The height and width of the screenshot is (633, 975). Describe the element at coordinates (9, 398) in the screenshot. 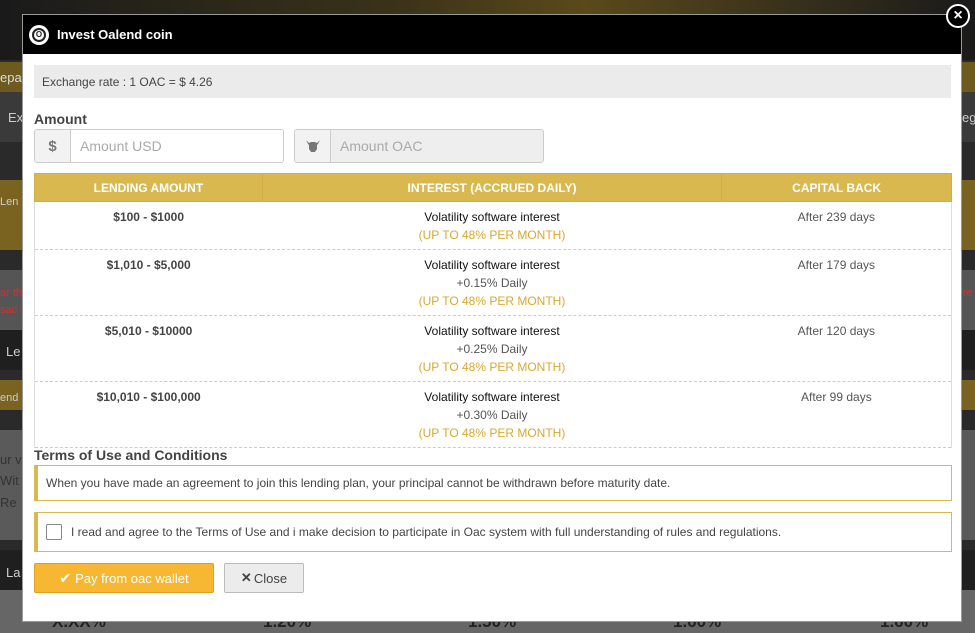

I see `background-text: end` at that location.